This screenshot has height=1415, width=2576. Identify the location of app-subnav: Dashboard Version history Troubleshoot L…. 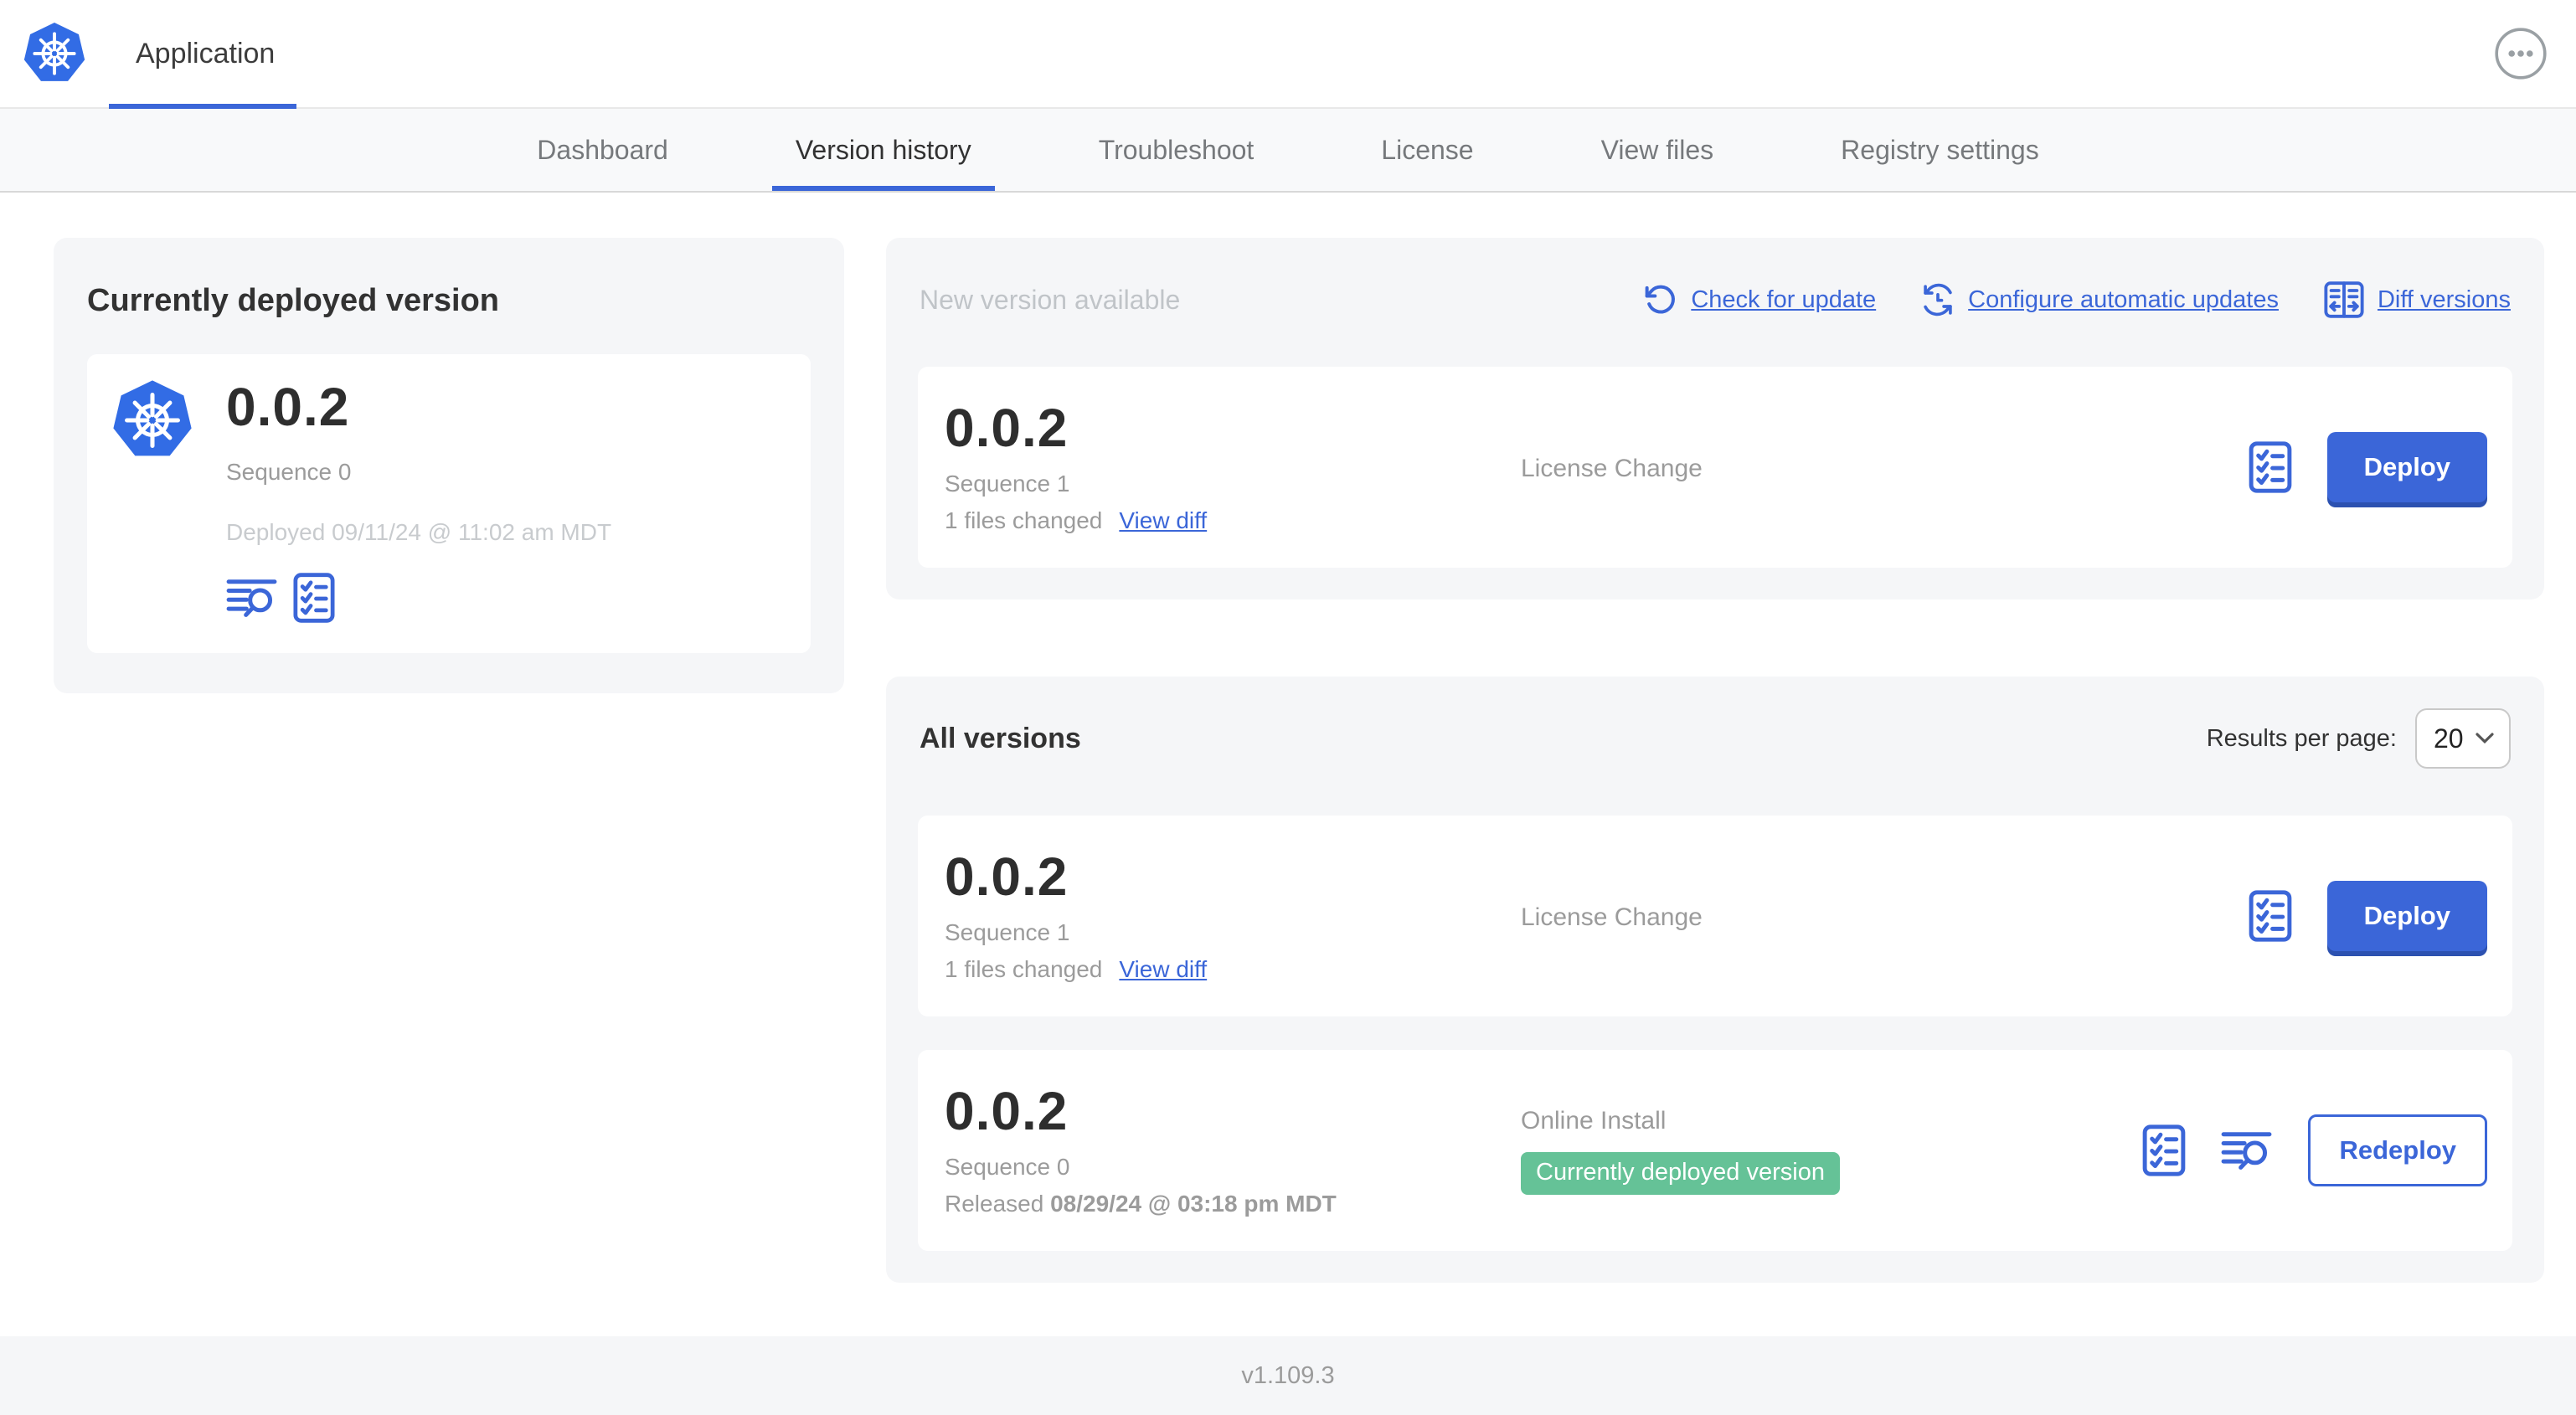
(1288, 151).